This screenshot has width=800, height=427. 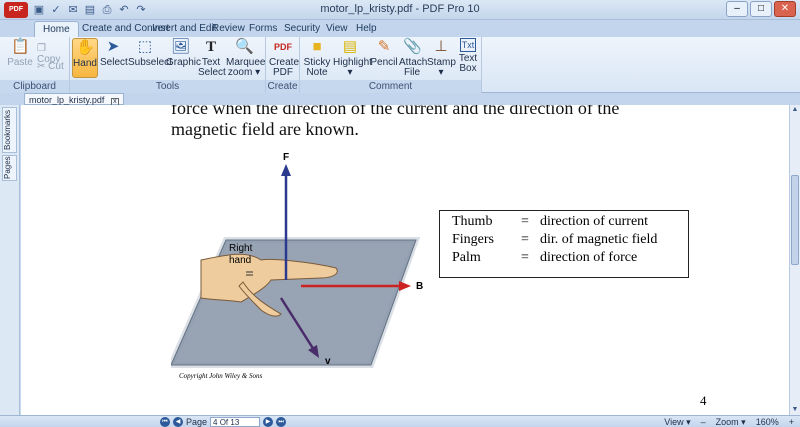 I want to click on page-prefix-label: Page, so click(x=197, y=422).